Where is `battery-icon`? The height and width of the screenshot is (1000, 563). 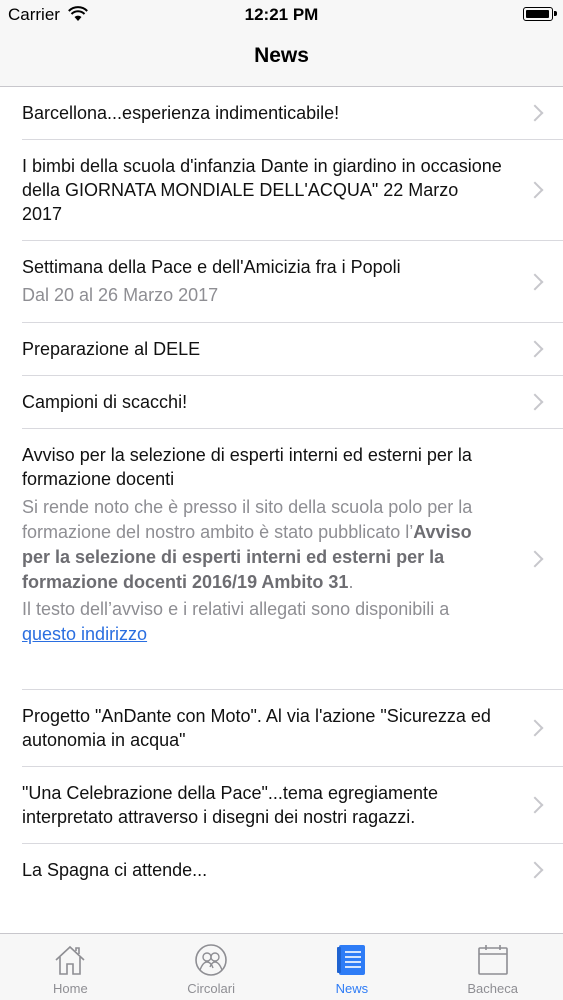 battery-icon is located at coordinates (540, 14).